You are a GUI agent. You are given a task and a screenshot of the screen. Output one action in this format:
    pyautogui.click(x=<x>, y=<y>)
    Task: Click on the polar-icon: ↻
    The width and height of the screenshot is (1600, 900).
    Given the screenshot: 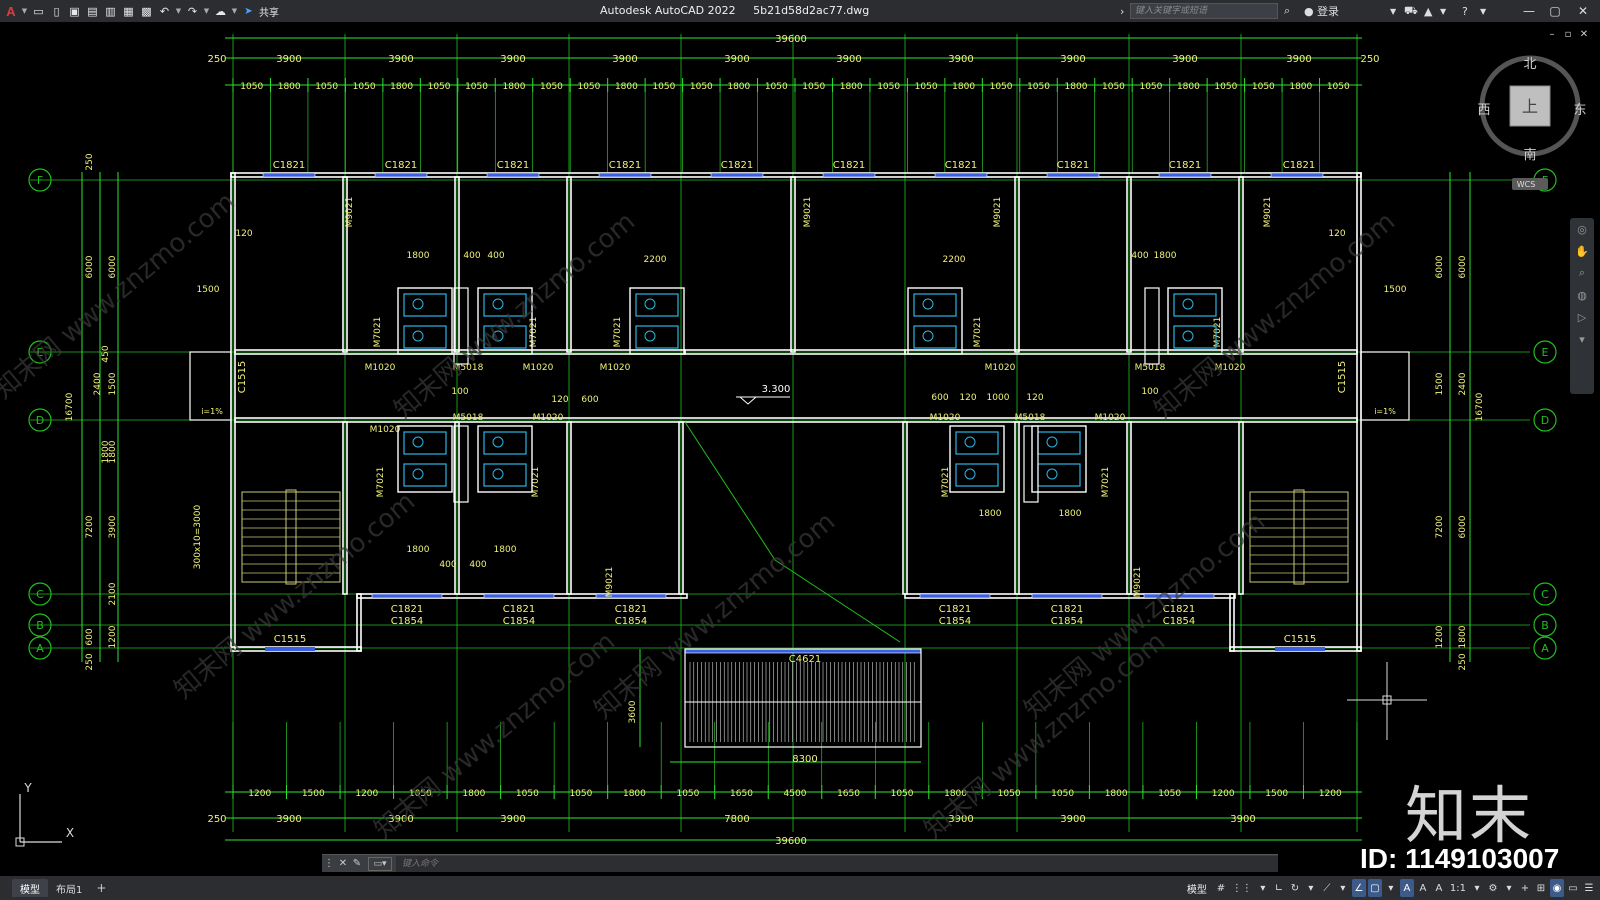 What is the action you would take?
    pyautogui.click(x=1295, y=888)
    